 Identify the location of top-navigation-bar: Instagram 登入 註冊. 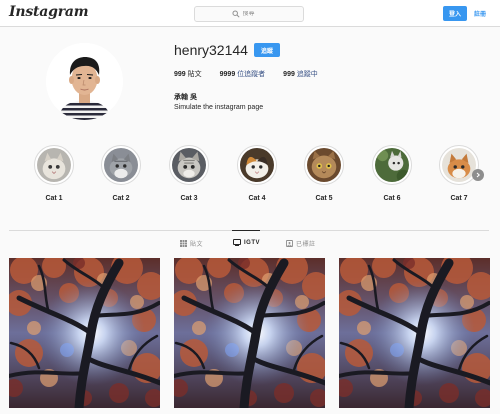
(250, 13).